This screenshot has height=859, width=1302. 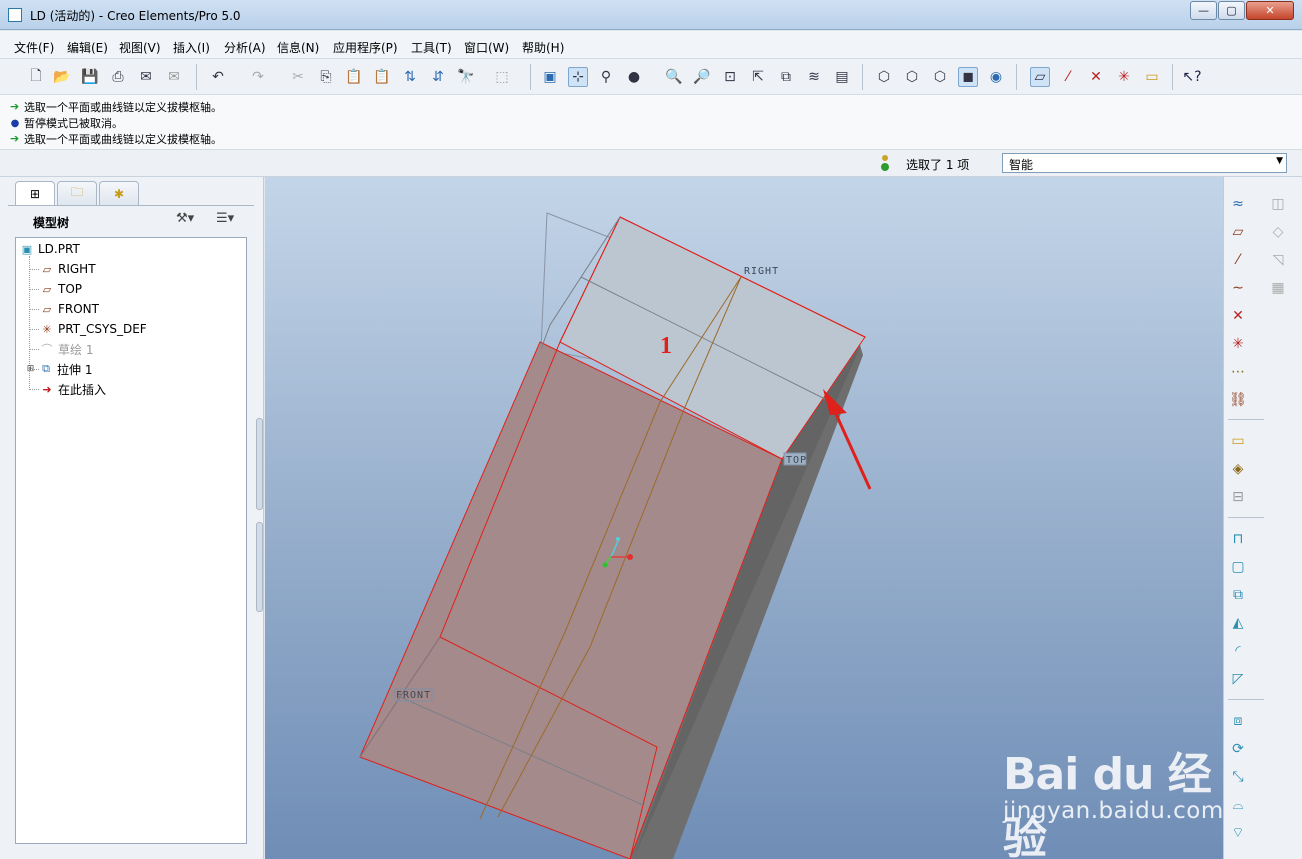 What do you see at coordinates (884, 77) in the screenshot?
I see `wireframe-icon: ⬡` at bounding box center [884, 77].